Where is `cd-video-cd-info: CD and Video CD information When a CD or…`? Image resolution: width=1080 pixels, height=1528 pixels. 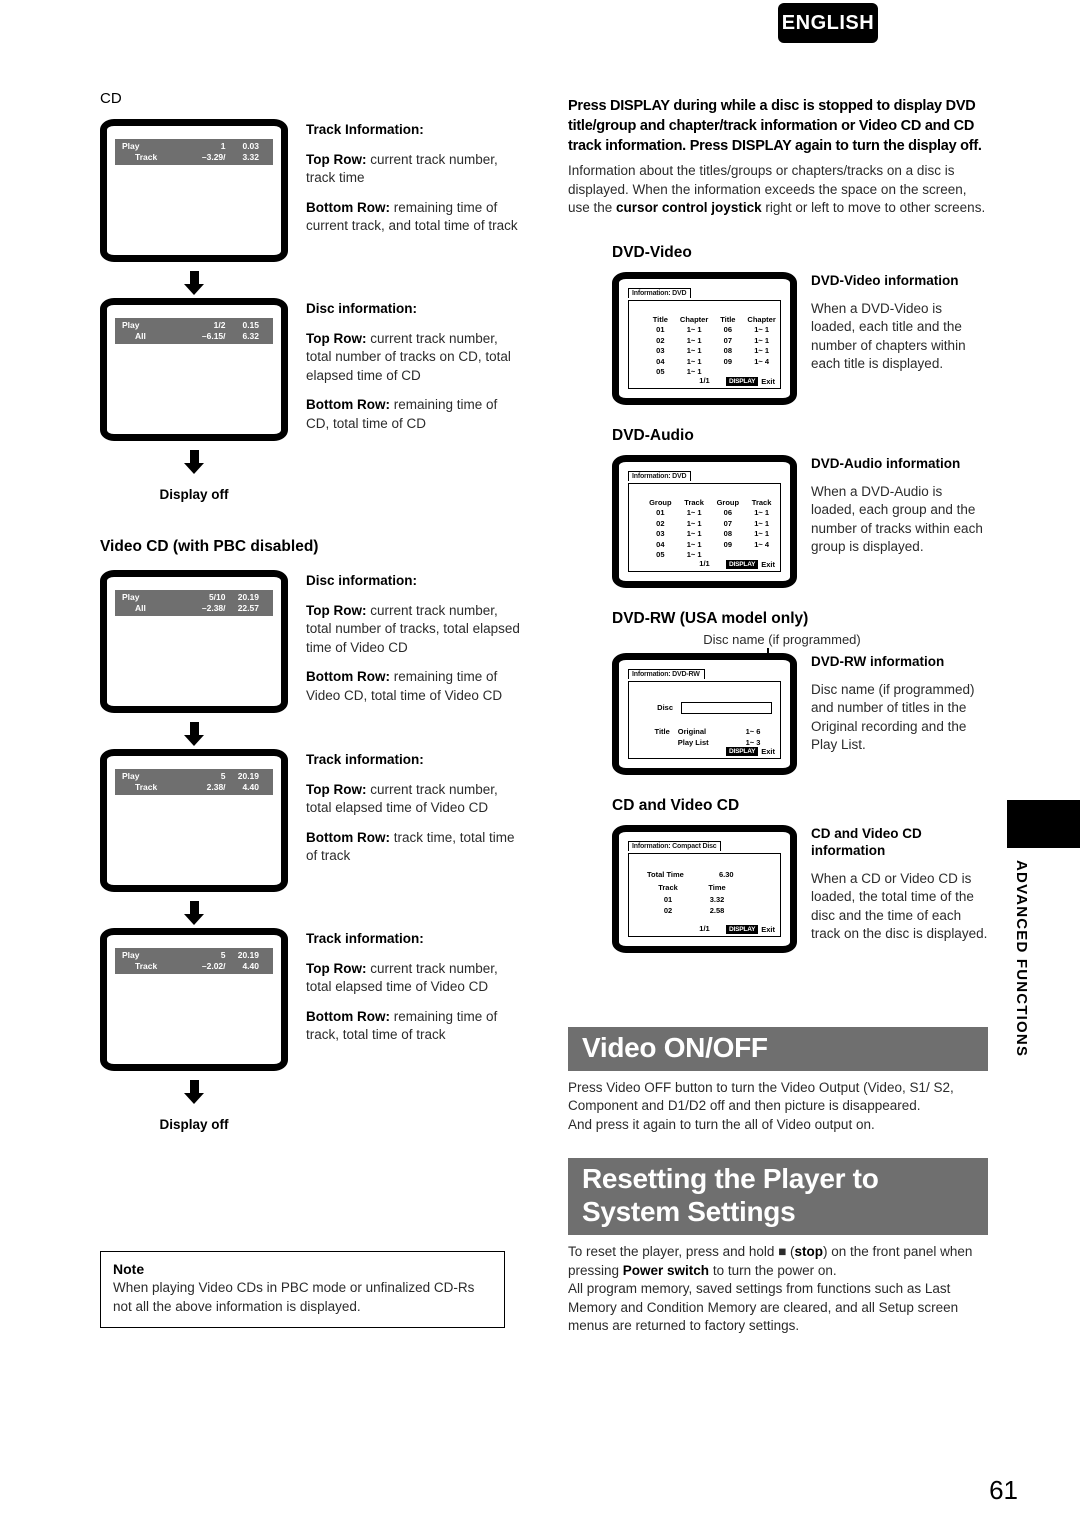 cd-video-cd-info: CD and Video CD information When a CD or… is located at coordinates (892, 884).